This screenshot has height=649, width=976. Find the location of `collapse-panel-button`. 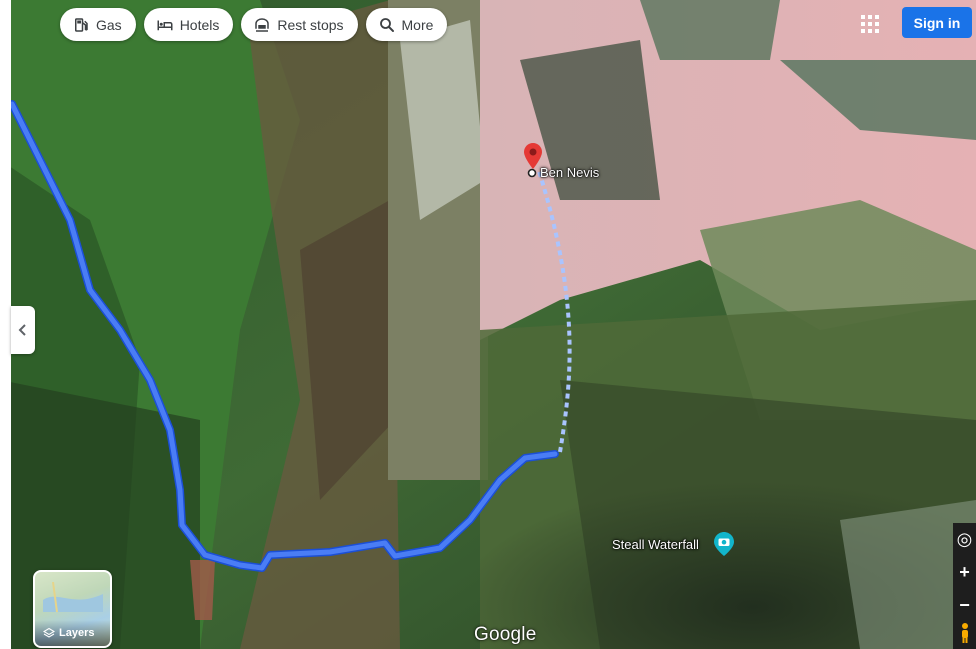

collapse-panel-button is located at coordinates (23, 330).